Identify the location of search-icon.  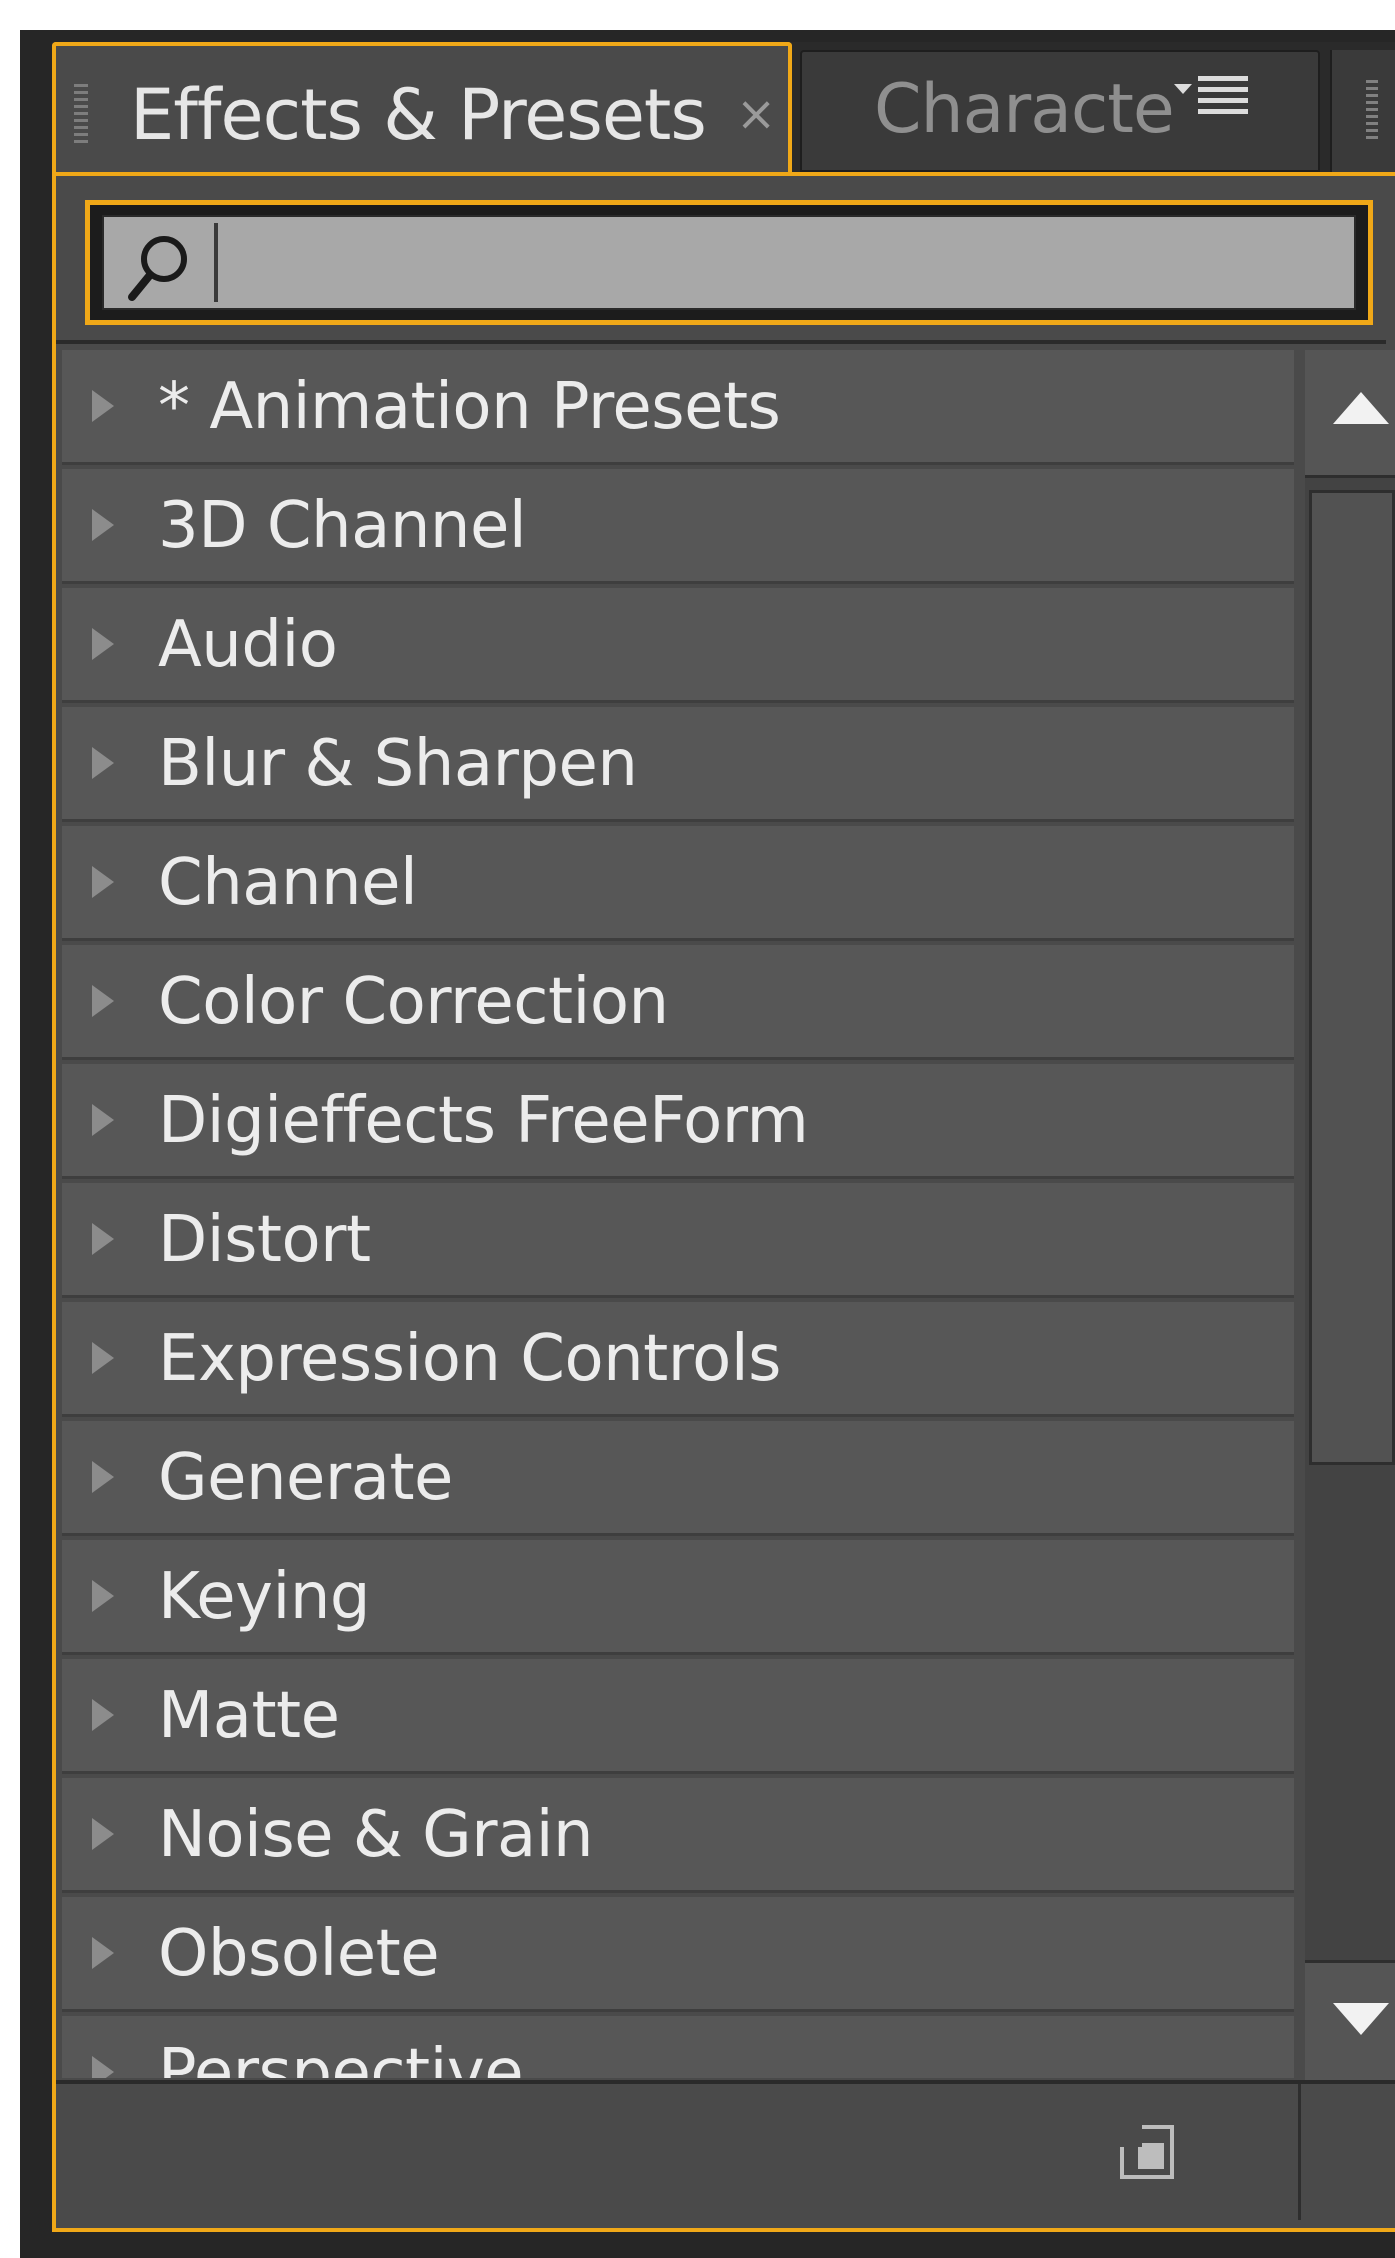
(157, 268).